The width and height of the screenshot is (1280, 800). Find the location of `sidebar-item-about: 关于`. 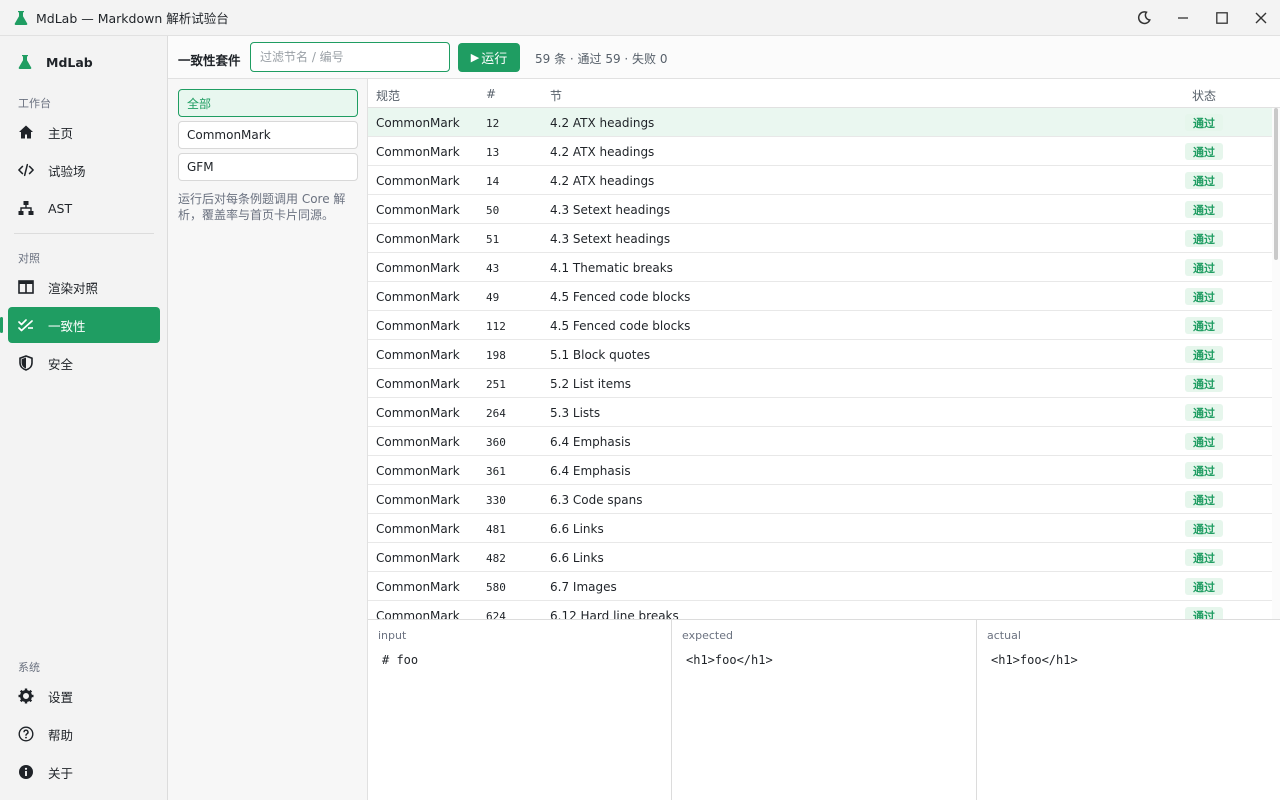

sidebar-item-about: 关于 is located at coordinates (84, 772).